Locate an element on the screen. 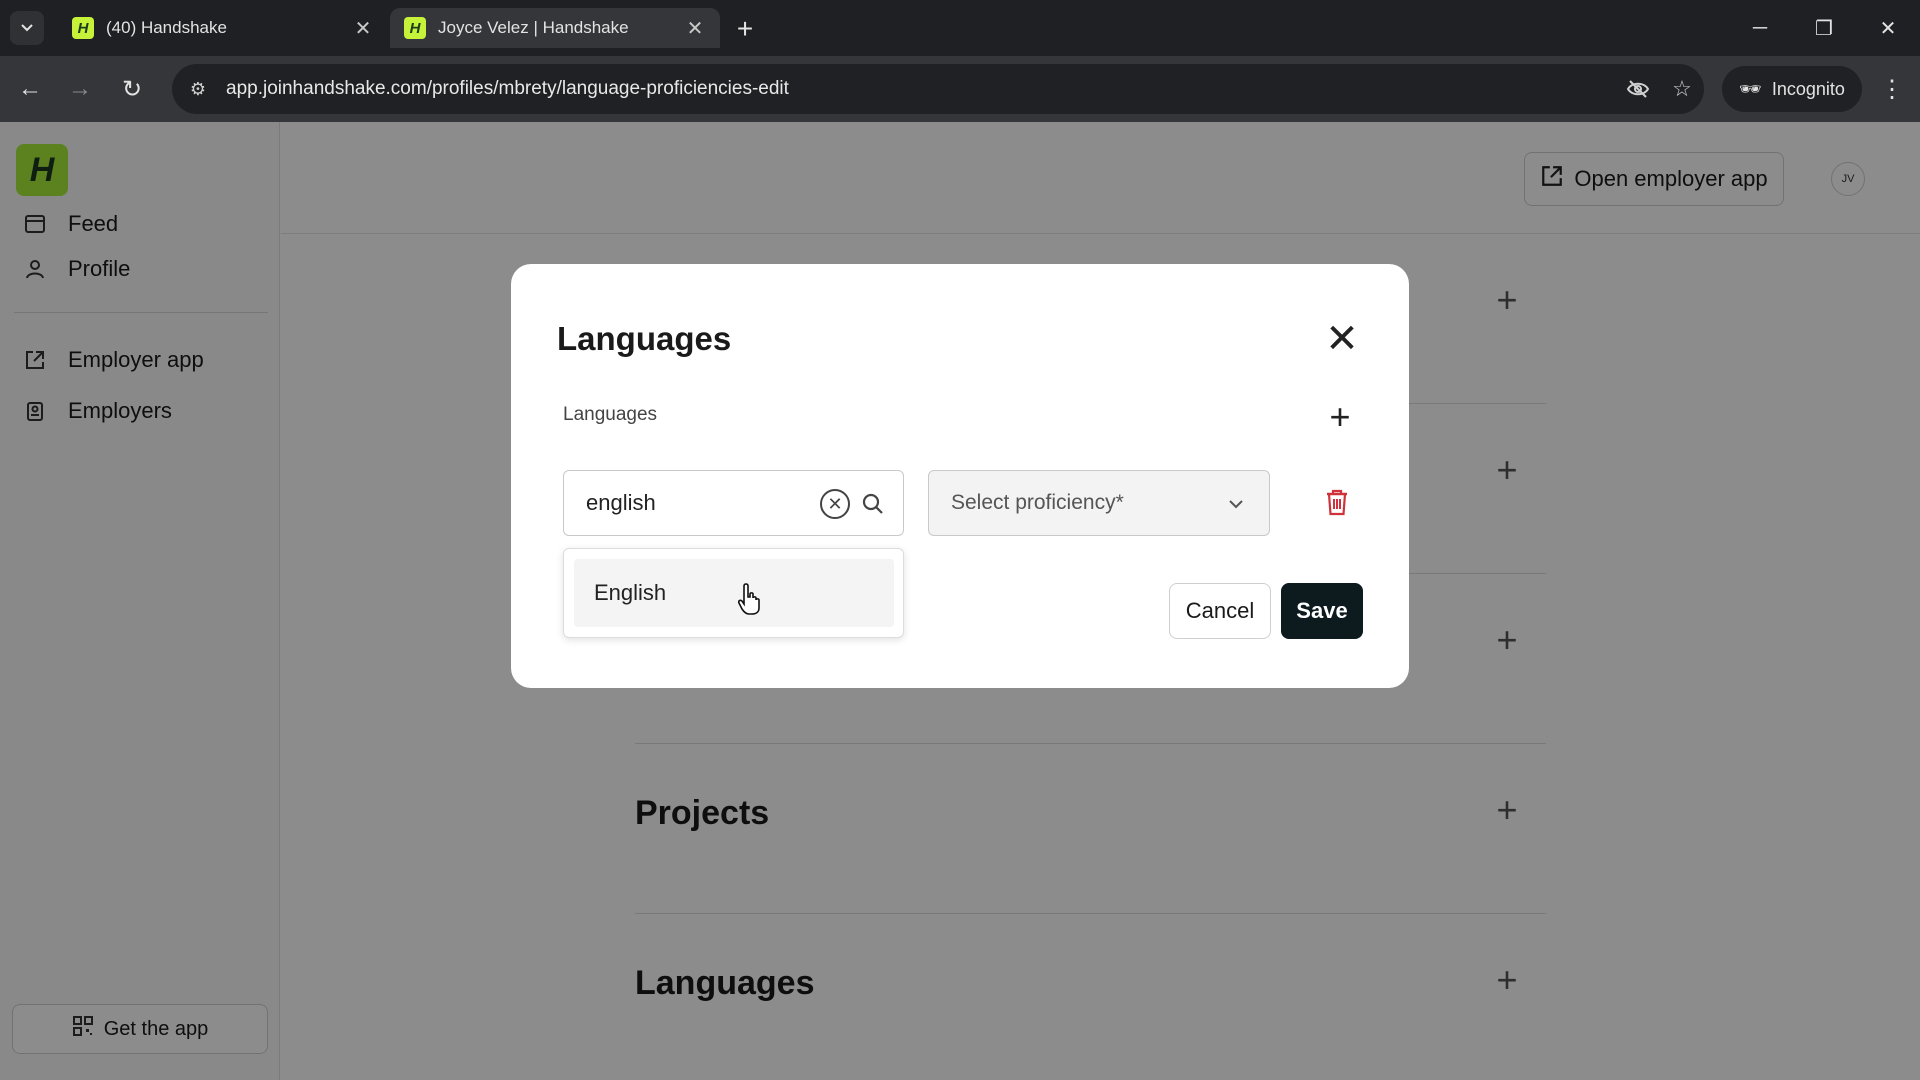 The height and width of the screenshot is (1080, 1920). incognito-label: Incognito is located at coordinates (1808, 88).